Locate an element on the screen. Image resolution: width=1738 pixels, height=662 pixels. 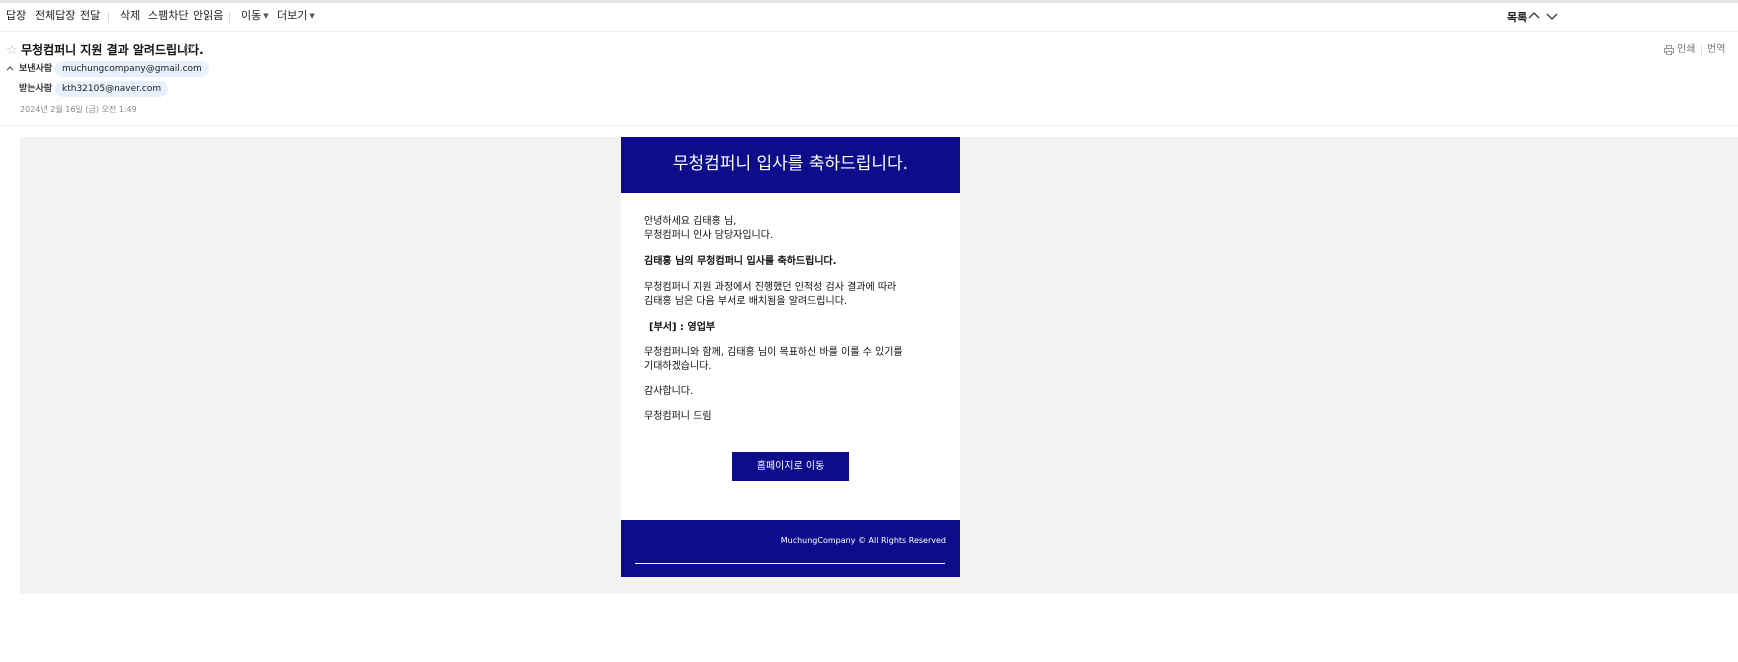
email-banner: 무청컴퍼니 입사를 축하드립니다. is located at coordinates (790, 165).